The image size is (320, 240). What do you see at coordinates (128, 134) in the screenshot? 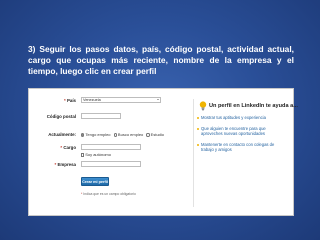
I see `radio-busco-empleo: Busco empleo` at bounding box center [128, 134].